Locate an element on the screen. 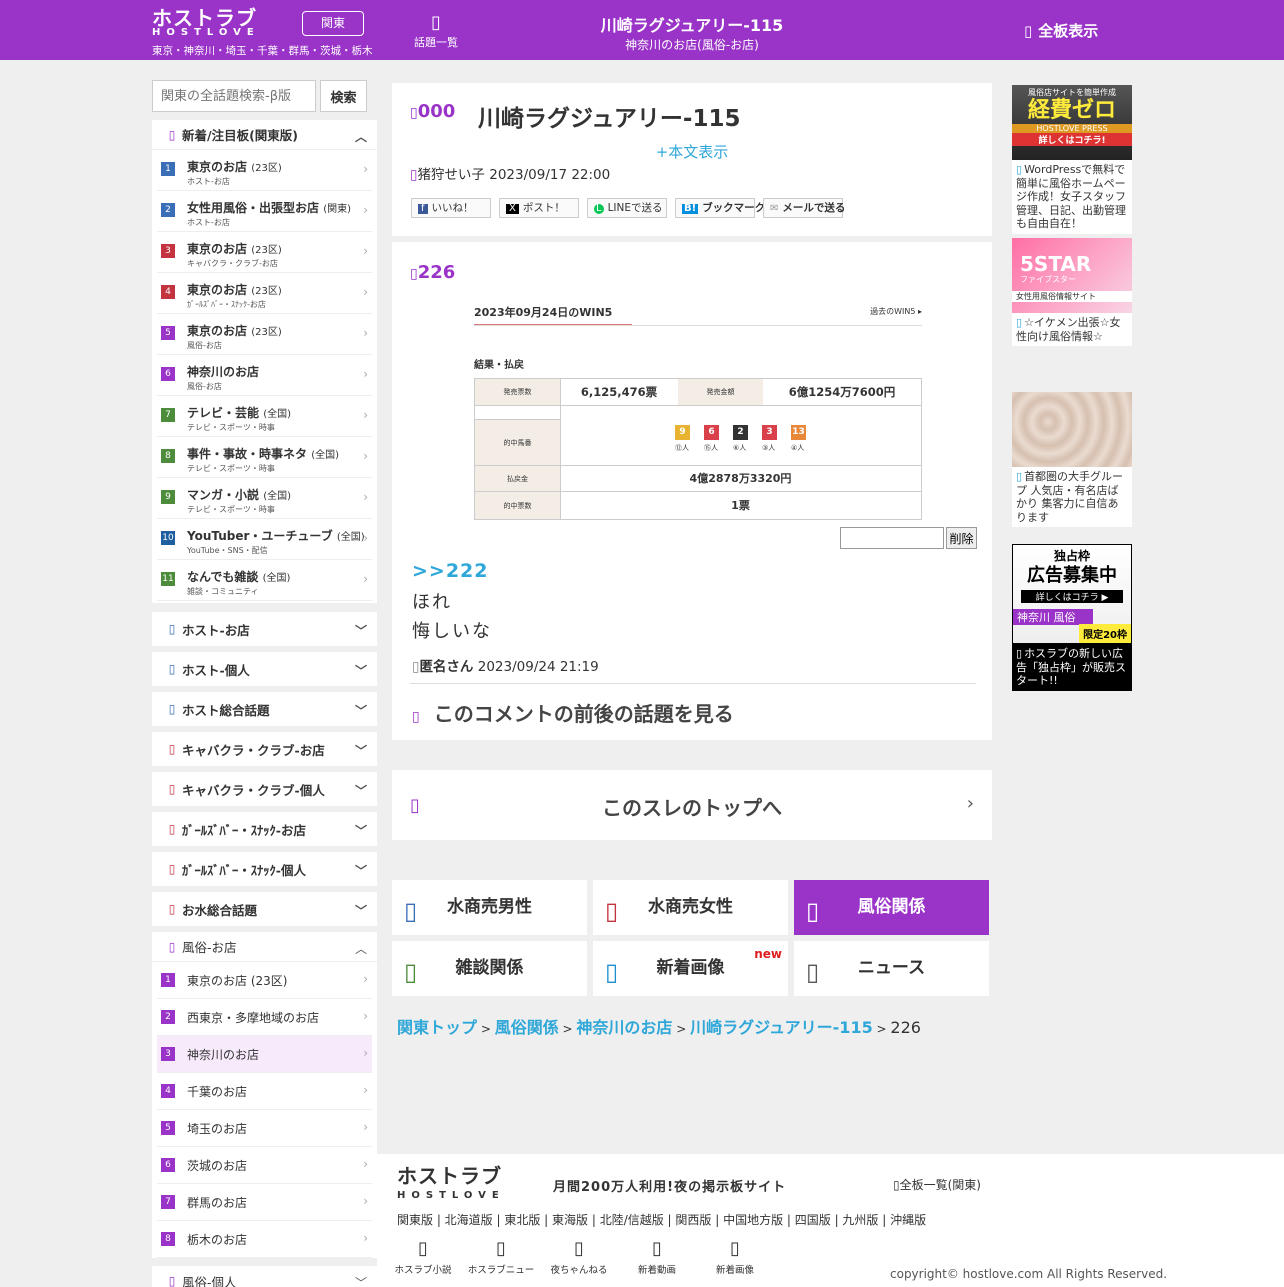 This screenshot has width=1284, height=1287. fuzoku-item: 3 神奈川のお店 › is located at coordinates (264, 1054).